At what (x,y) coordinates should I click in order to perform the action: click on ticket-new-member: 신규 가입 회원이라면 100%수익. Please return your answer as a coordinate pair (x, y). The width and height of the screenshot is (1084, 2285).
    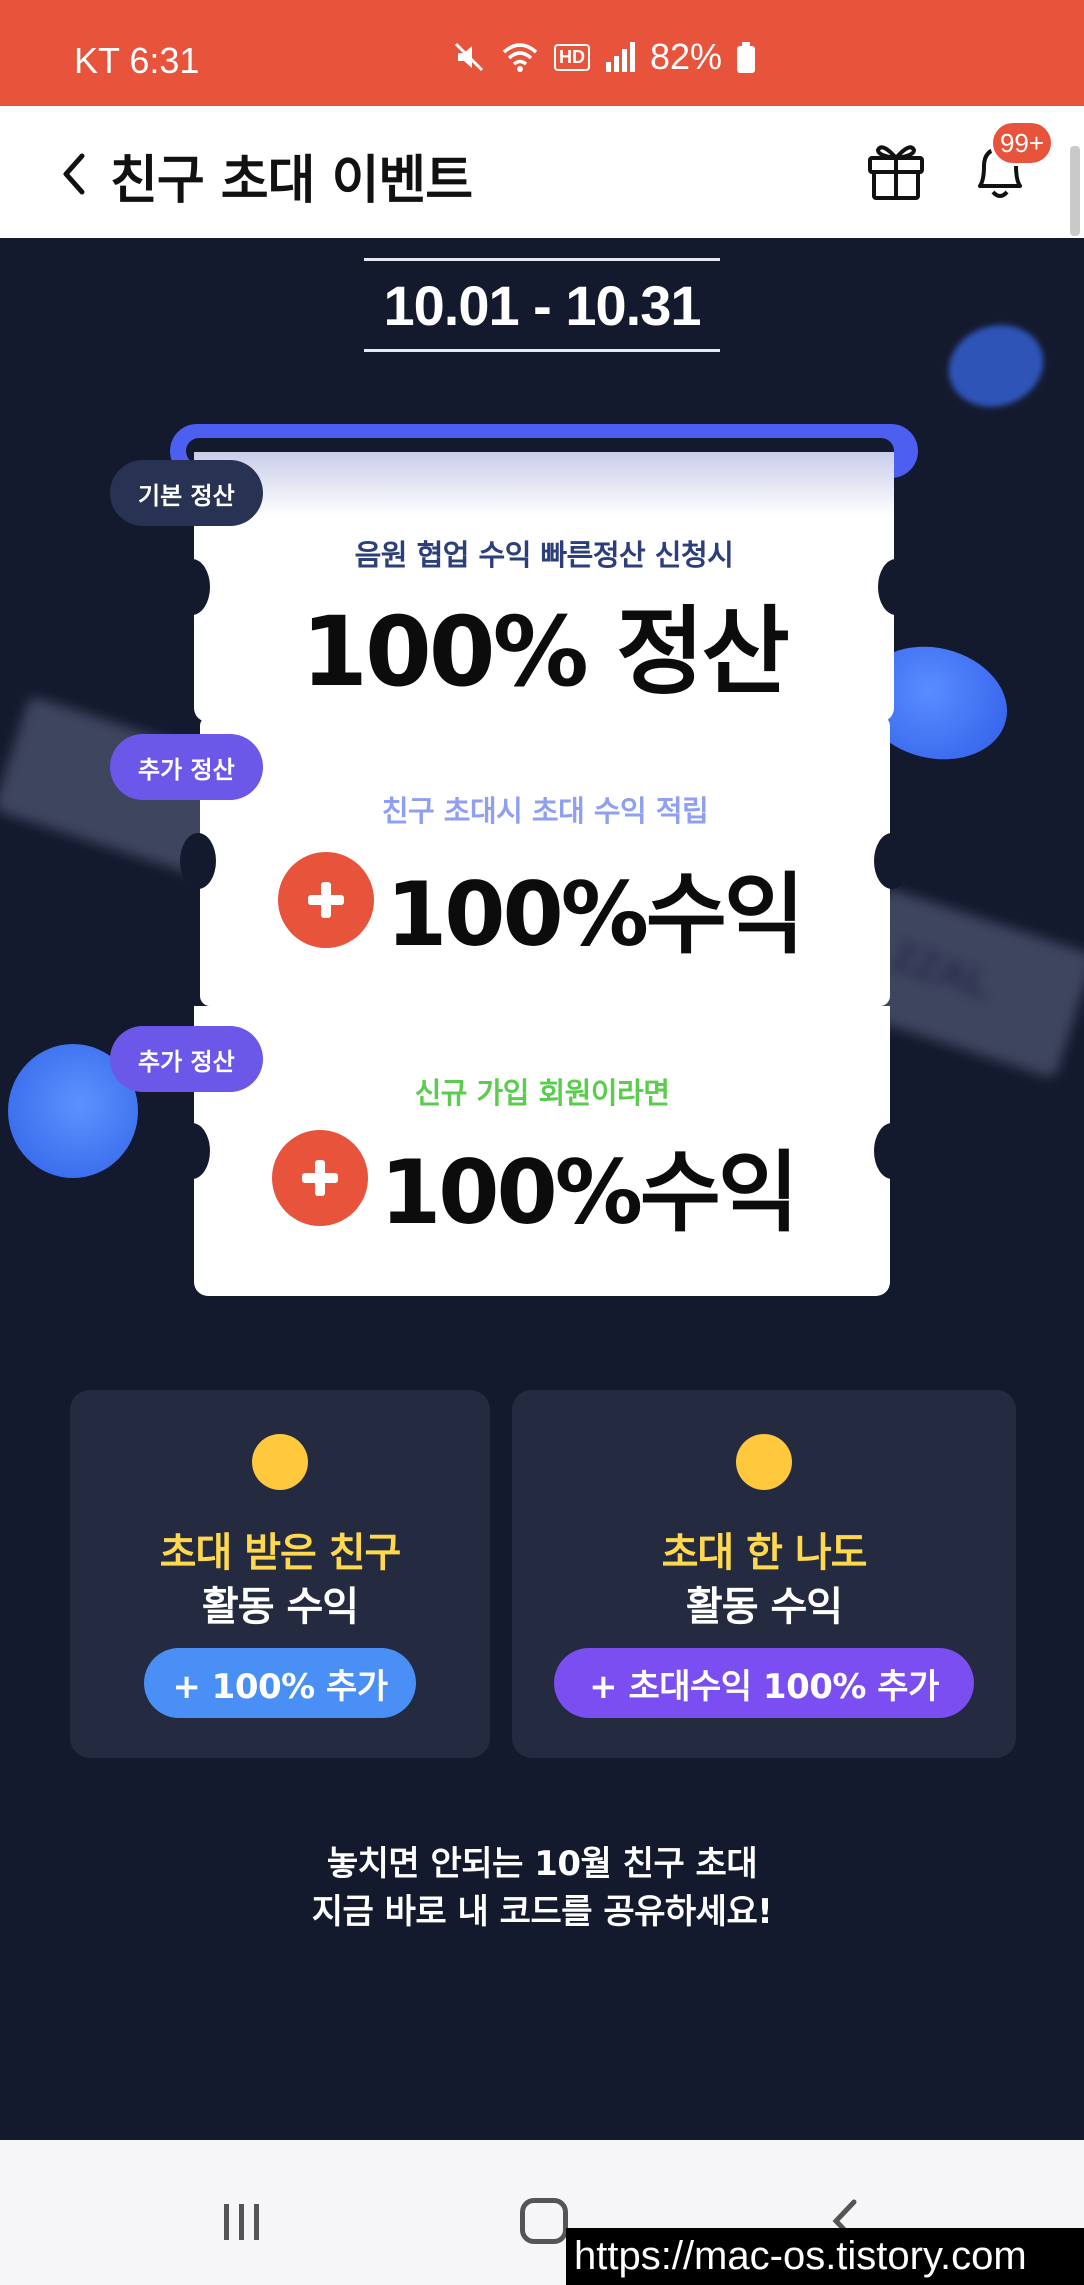
    Looking at the image, I should click on (542, 1151).